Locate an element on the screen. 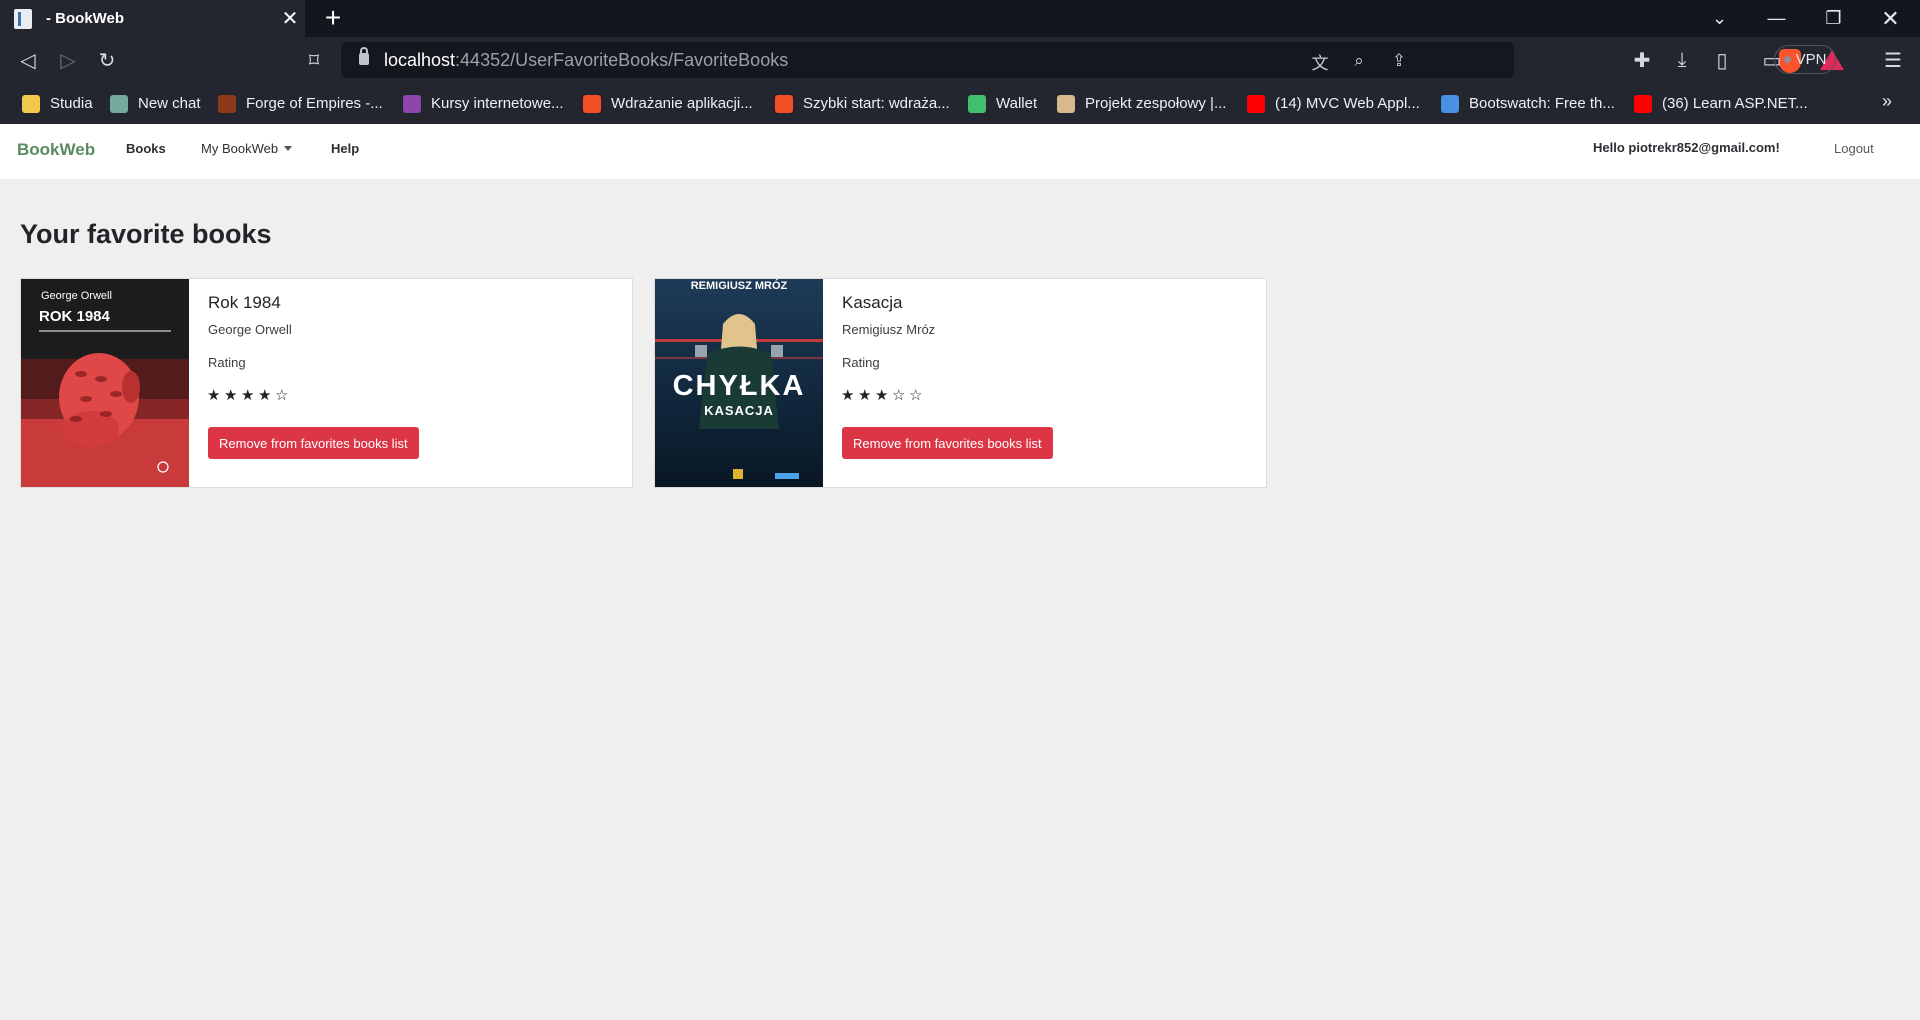  logout-link: Logout is located at coordinates (1854, 148).